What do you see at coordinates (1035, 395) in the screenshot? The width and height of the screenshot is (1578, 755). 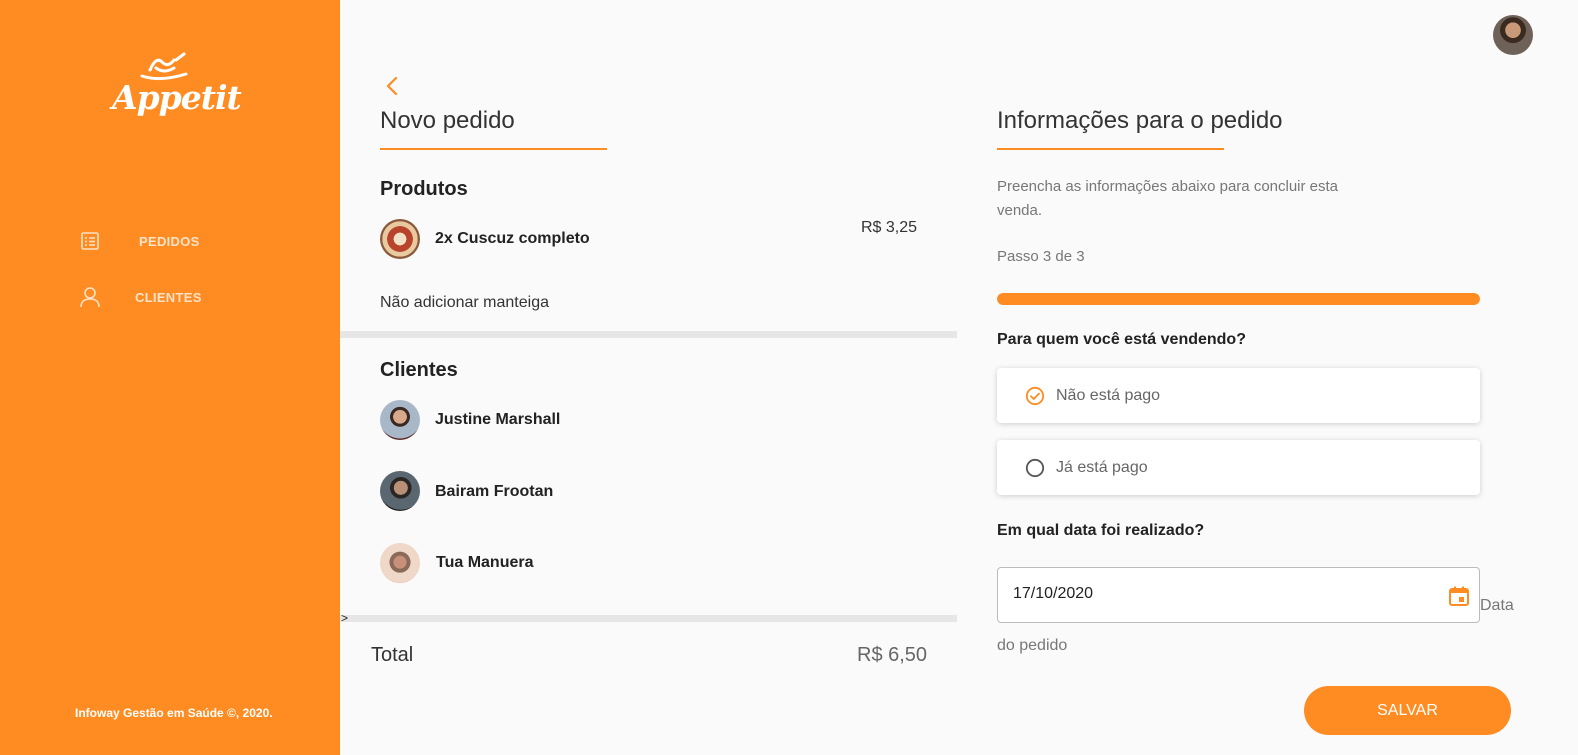 I see `check-circle-icon` at bounding box center [1035, 395].